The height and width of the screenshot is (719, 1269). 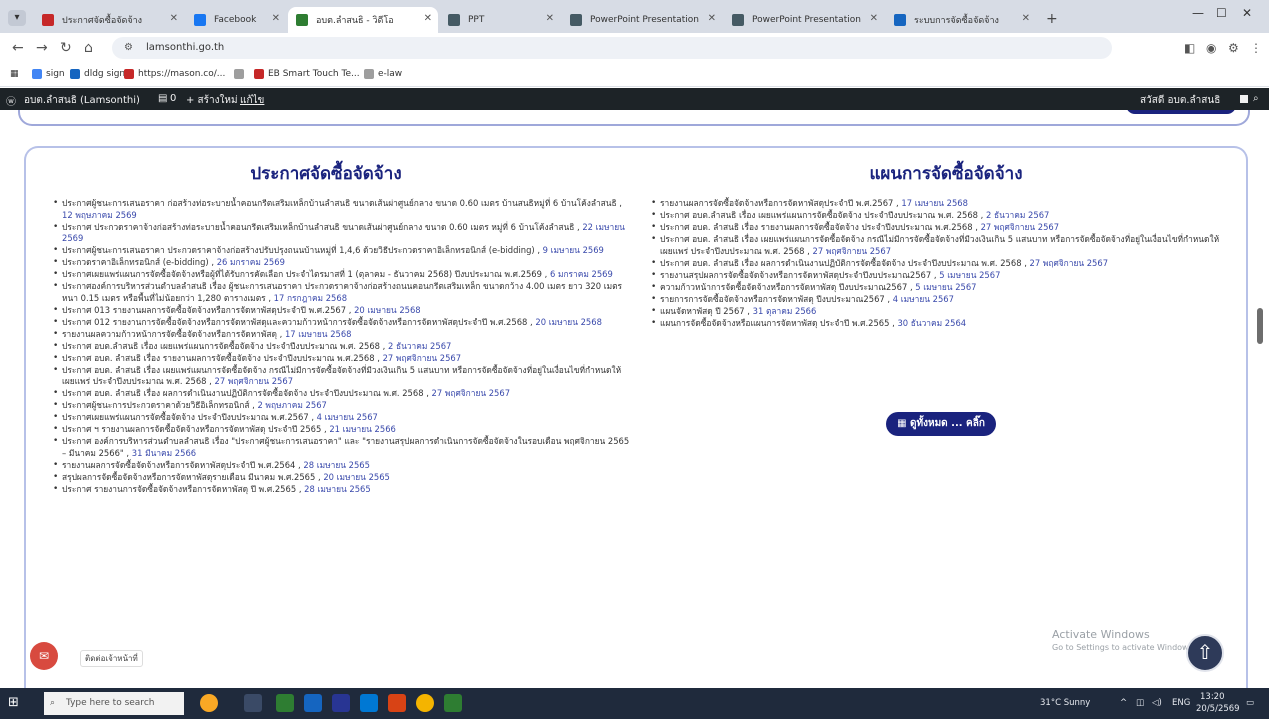 What do you see at coordinates (1181, 703) in the screenshot?
I see `language-indicator: ENG` at bounding box center [1181, 703].